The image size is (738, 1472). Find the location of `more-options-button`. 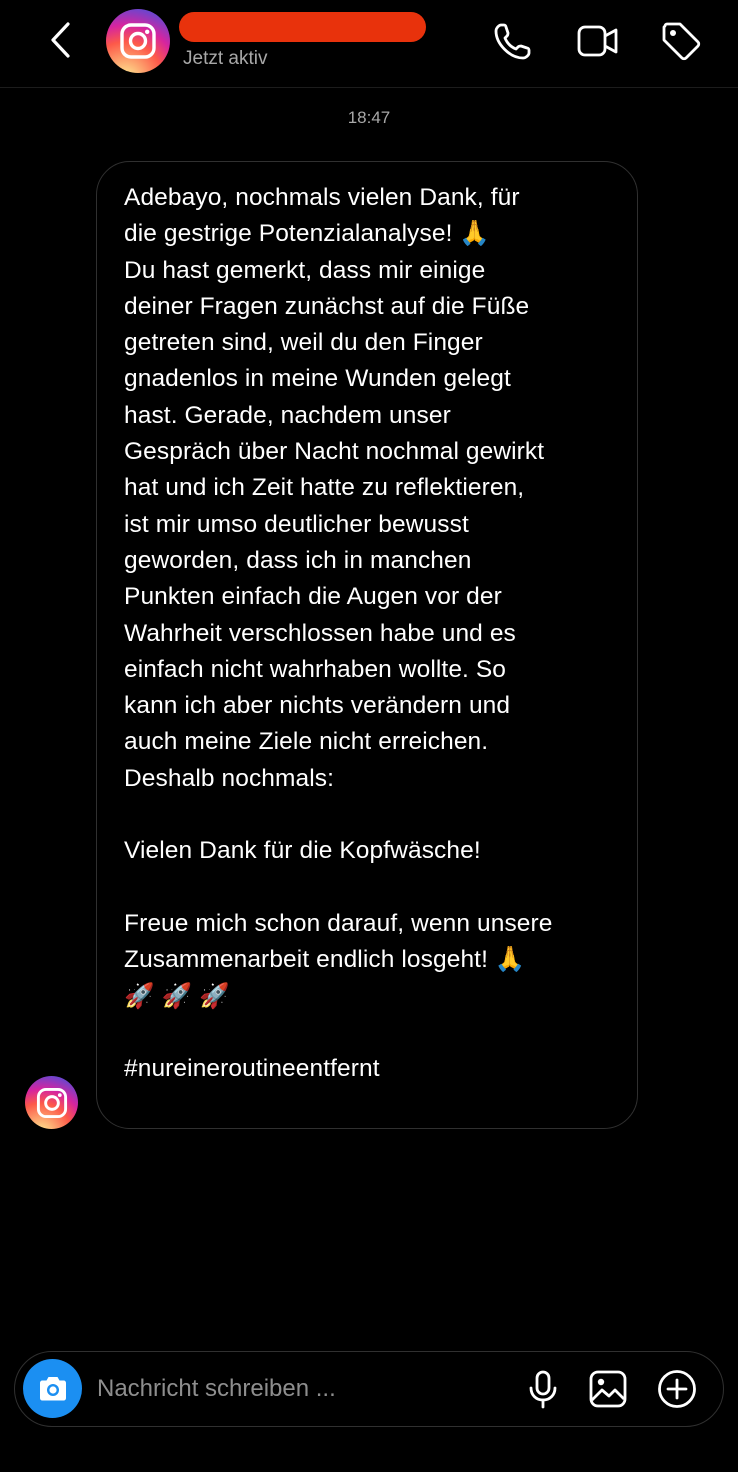

more-options-button is located at coordinates (677, 1389).